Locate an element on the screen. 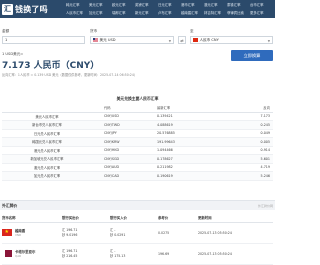 This screenshot has height=265, width=320. currency-pair-name: 美元人民币汇率 is located at coordinates (47, 116).